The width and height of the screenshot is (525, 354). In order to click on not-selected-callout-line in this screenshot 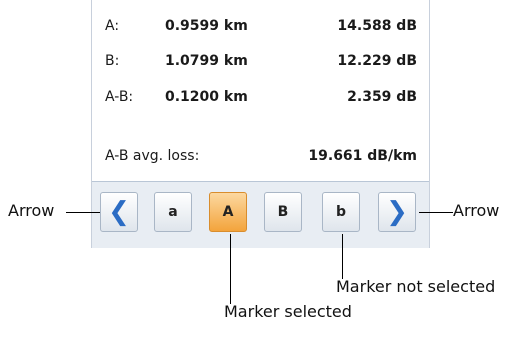, I will do `click(342, 256)`.